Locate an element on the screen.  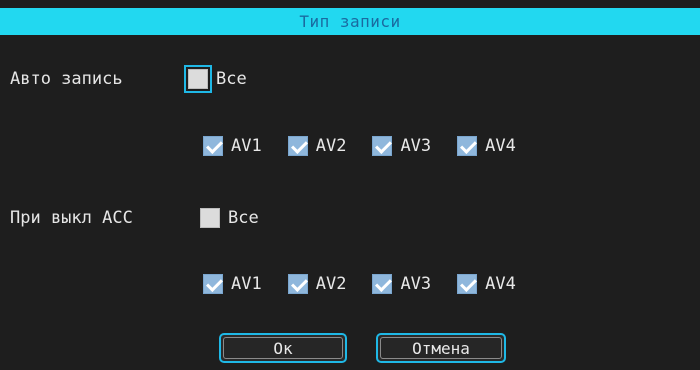
cancel-button-label: Отмена is located at coordinates (441, 348).